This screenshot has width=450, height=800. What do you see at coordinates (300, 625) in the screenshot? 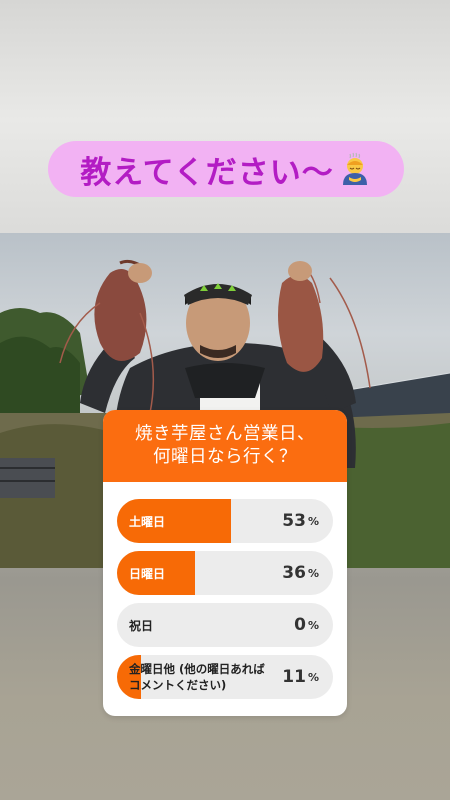
I see `percent-value: 0` at bounding box center [300, 625].